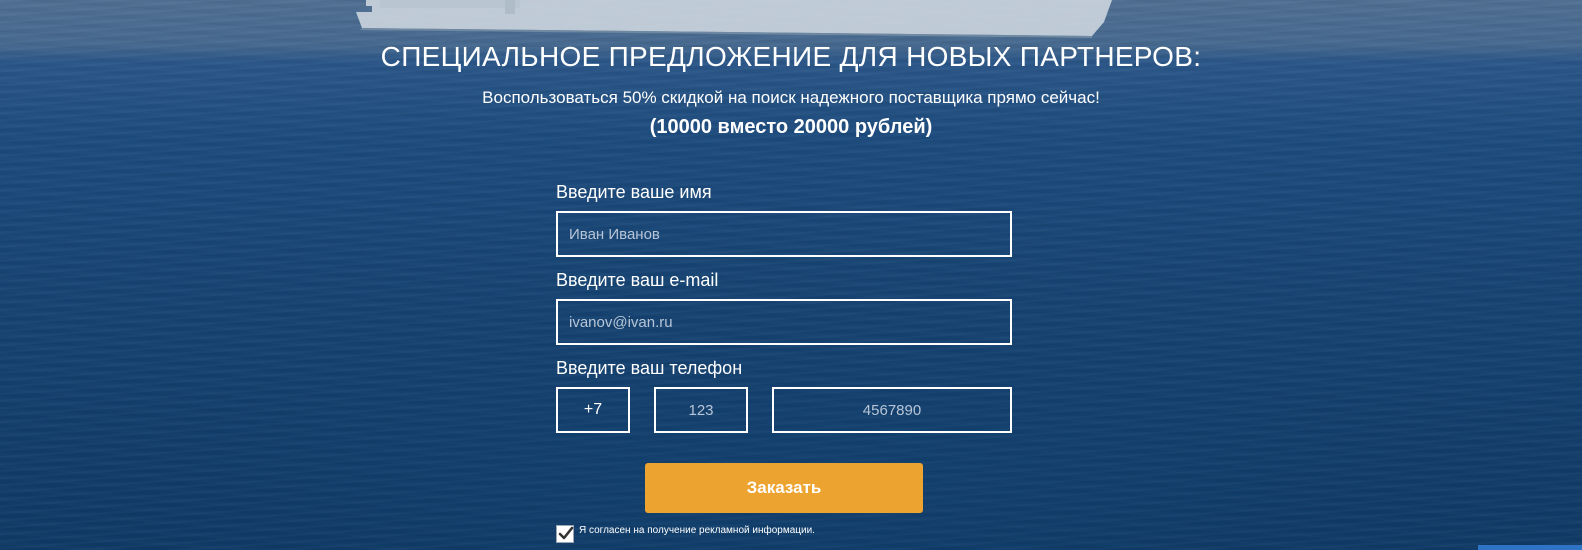  Describe the element at coordinates (593, 410) in the screenshot. I see `phone-country-code: +7` at that location.